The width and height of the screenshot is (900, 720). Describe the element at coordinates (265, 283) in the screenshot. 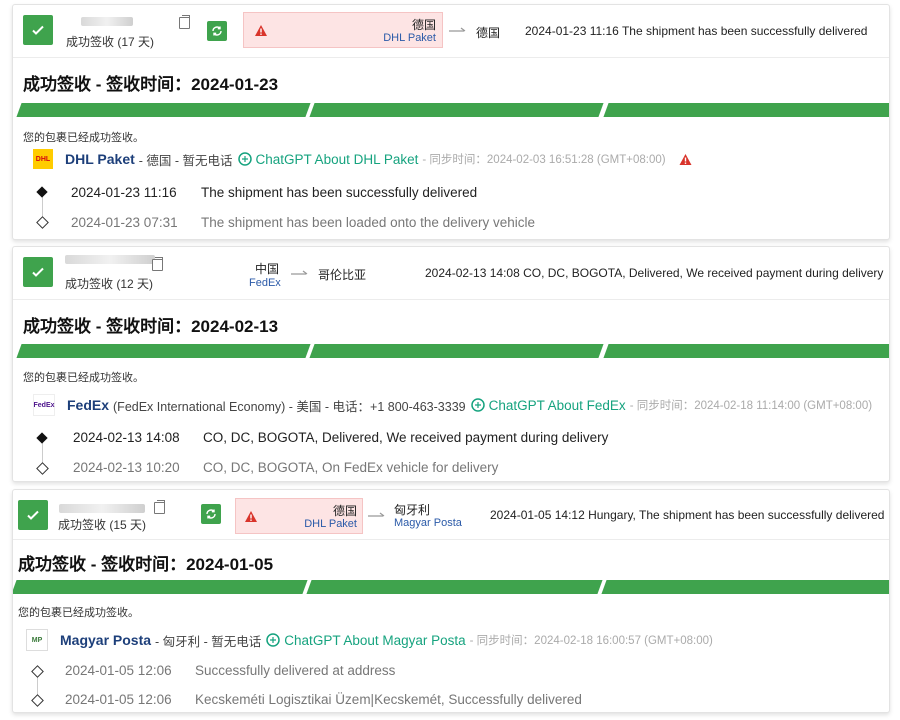

I see `origin-carrier: FedEx` at that location.